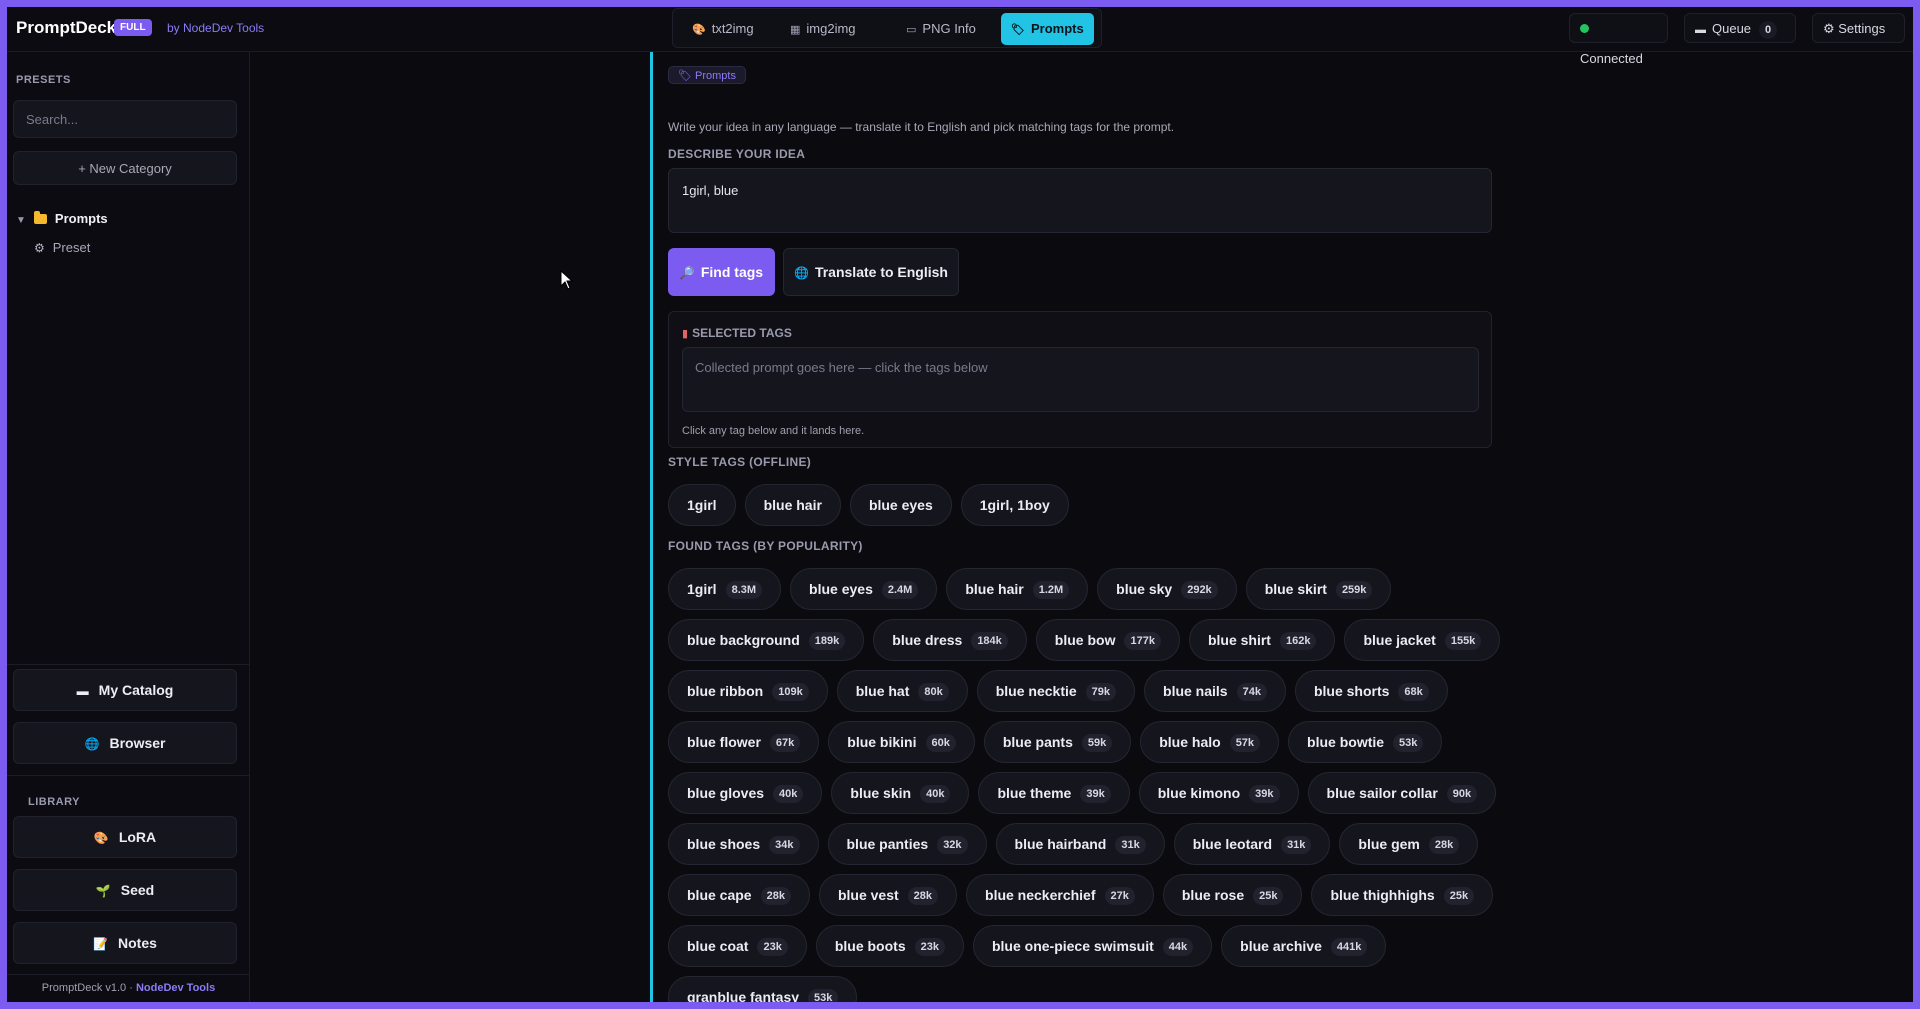 The width and height of the screenshot is (1920, 1009). I want to click on found-tag-chip: blue background 189k, so click(766, 640).